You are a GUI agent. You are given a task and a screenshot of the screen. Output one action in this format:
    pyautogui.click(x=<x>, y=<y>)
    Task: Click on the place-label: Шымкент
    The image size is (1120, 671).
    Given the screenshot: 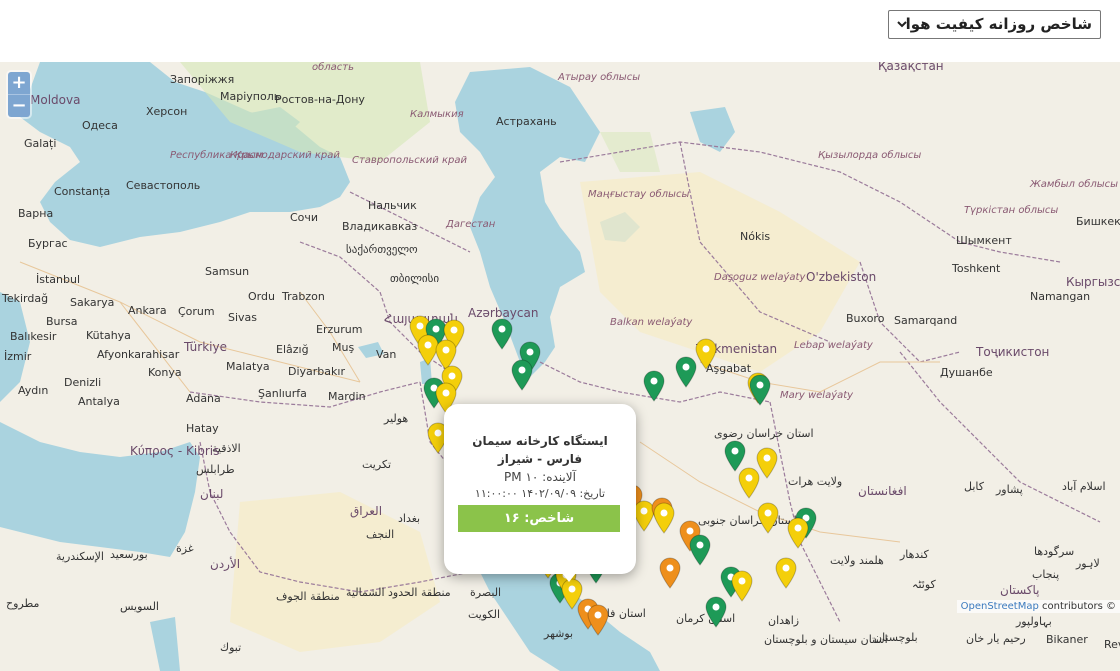 What is the action you would take?
    pyautogui.click(x=984, y=240)
    